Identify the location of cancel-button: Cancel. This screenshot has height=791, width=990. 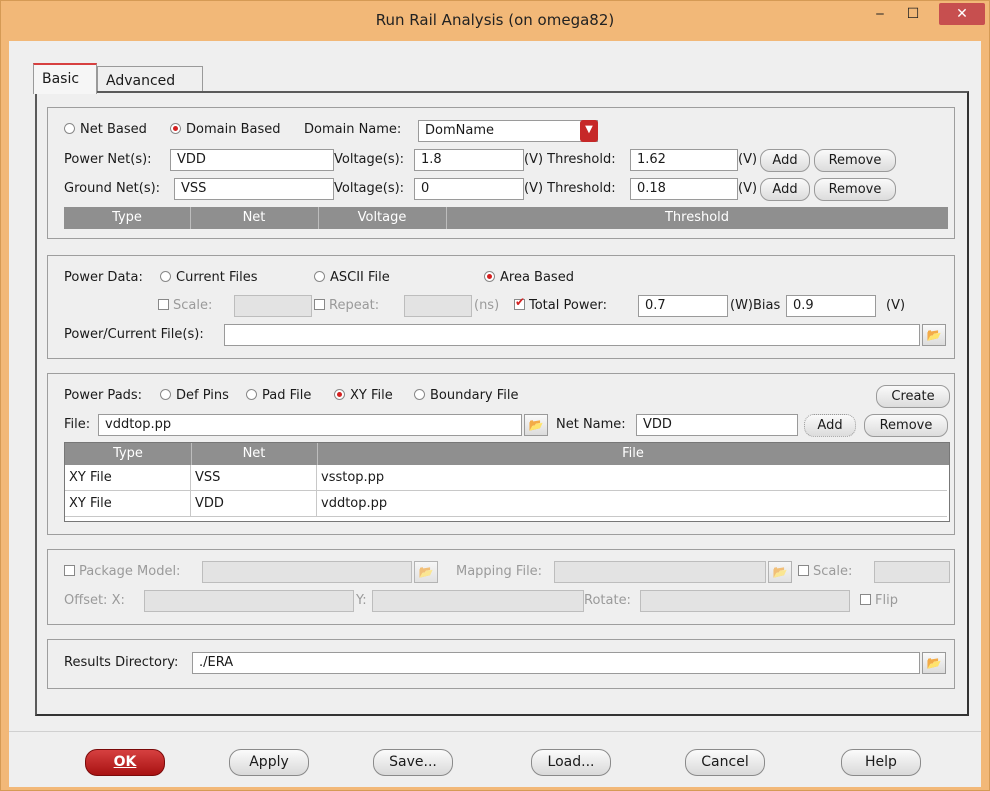
(725, 762).